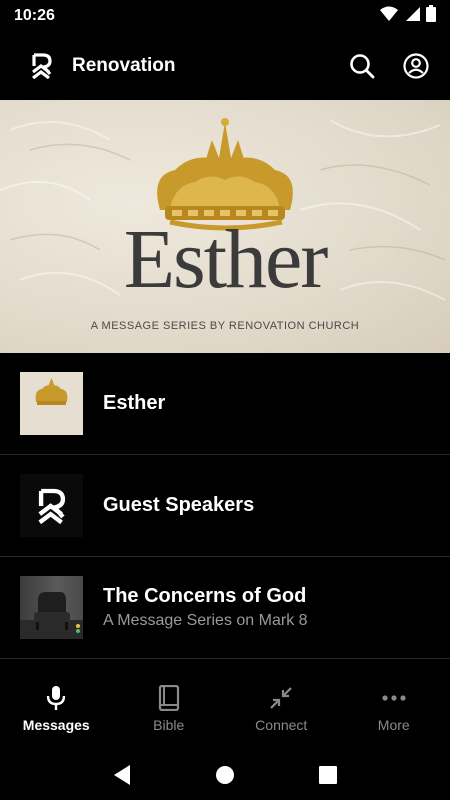 The image size is (450, 800). Describe the element at coordinates (124, 65) in the screenshot. I see `app-title: Renovation` at that location.